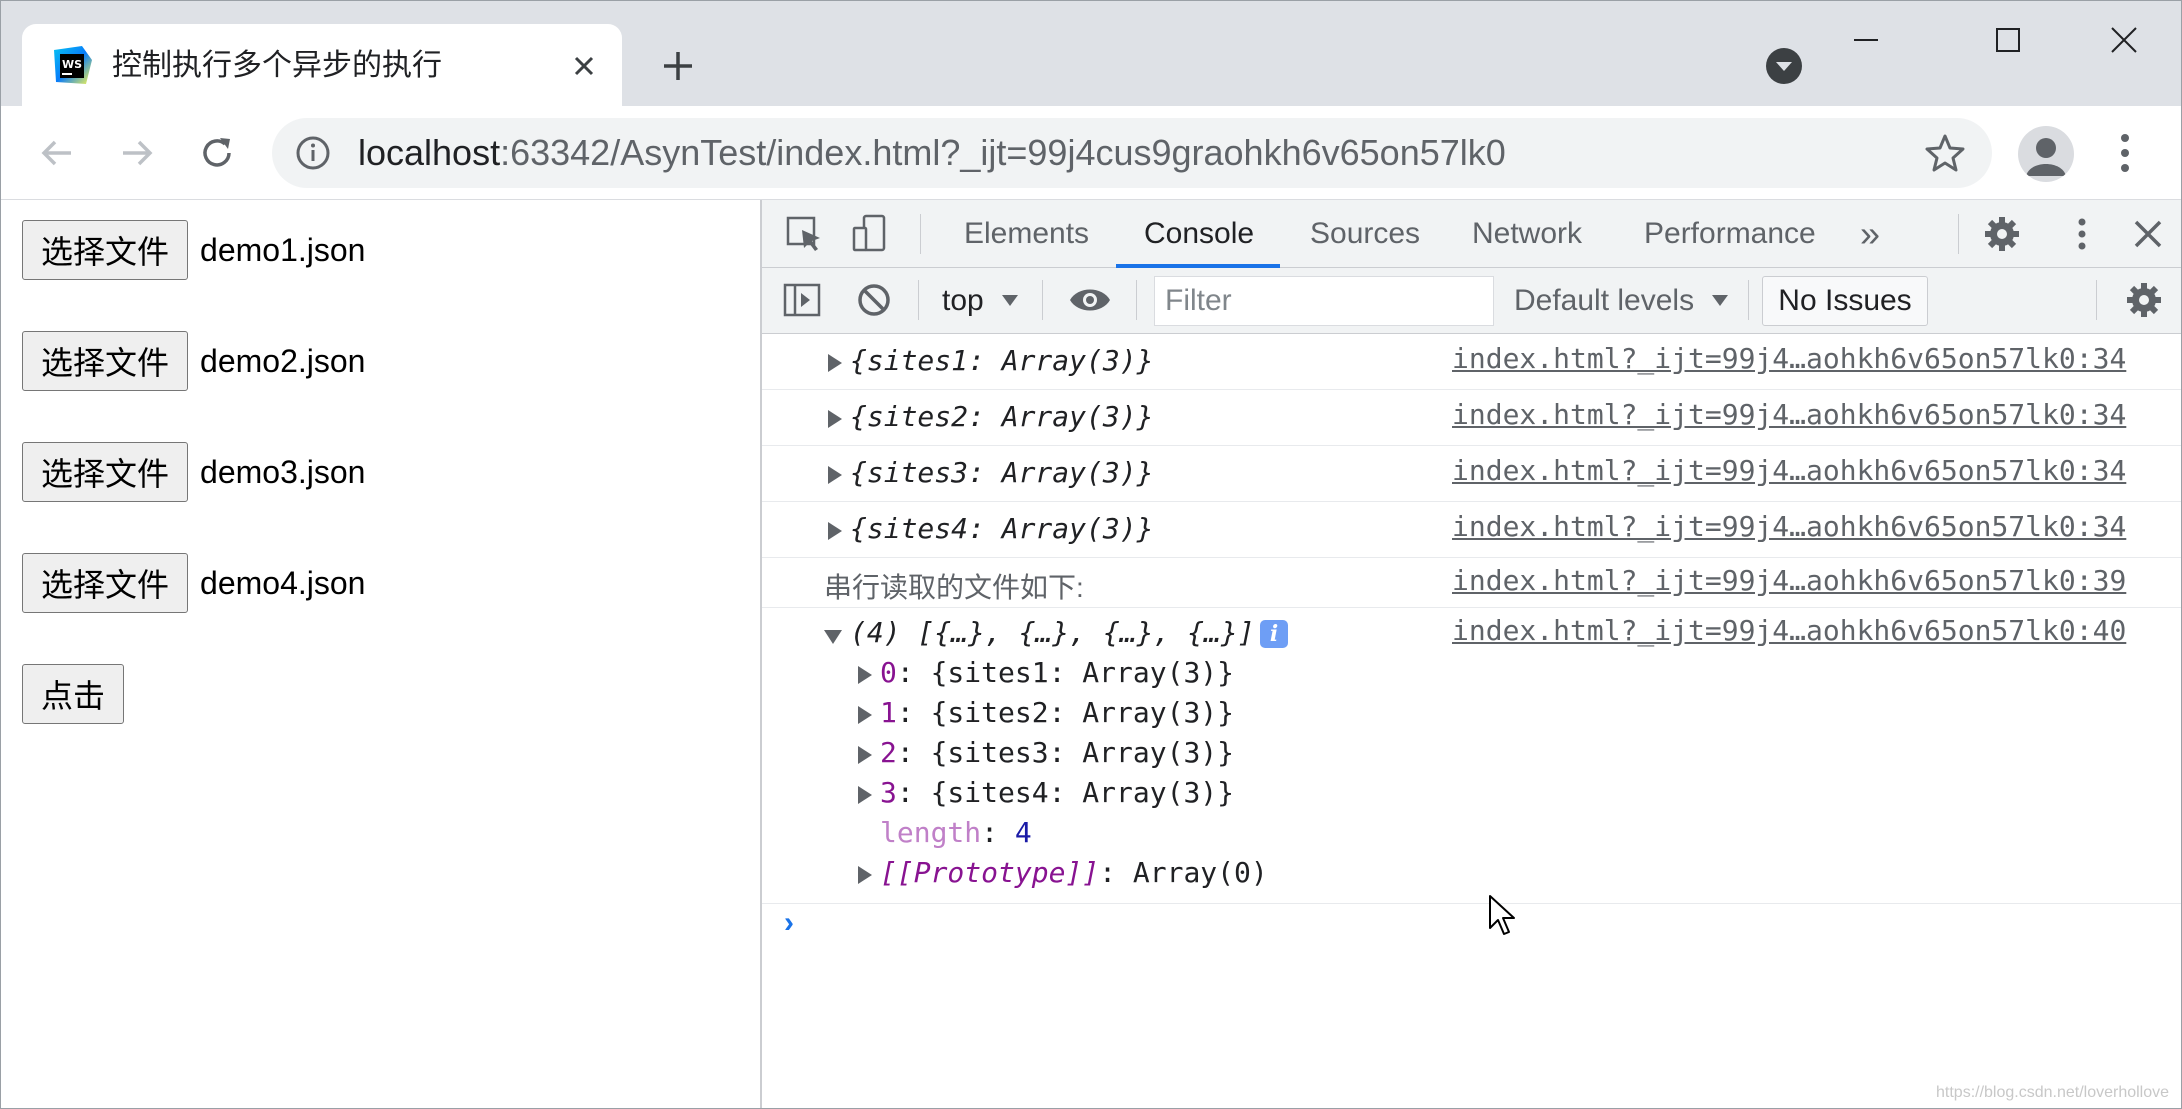  Describe the element at coordinates (1622, 301) in the screenshot. I see `default-levels-dropdown: Default levels` at that location.